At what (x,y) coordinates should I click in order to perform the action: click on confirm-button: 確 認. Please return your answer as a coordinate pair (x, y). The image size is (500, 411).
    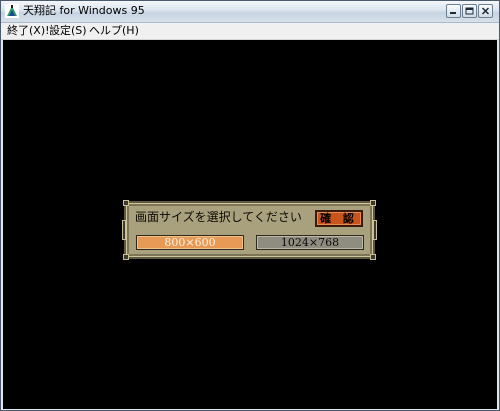
    Looking at the image, I should click on (339, 218).